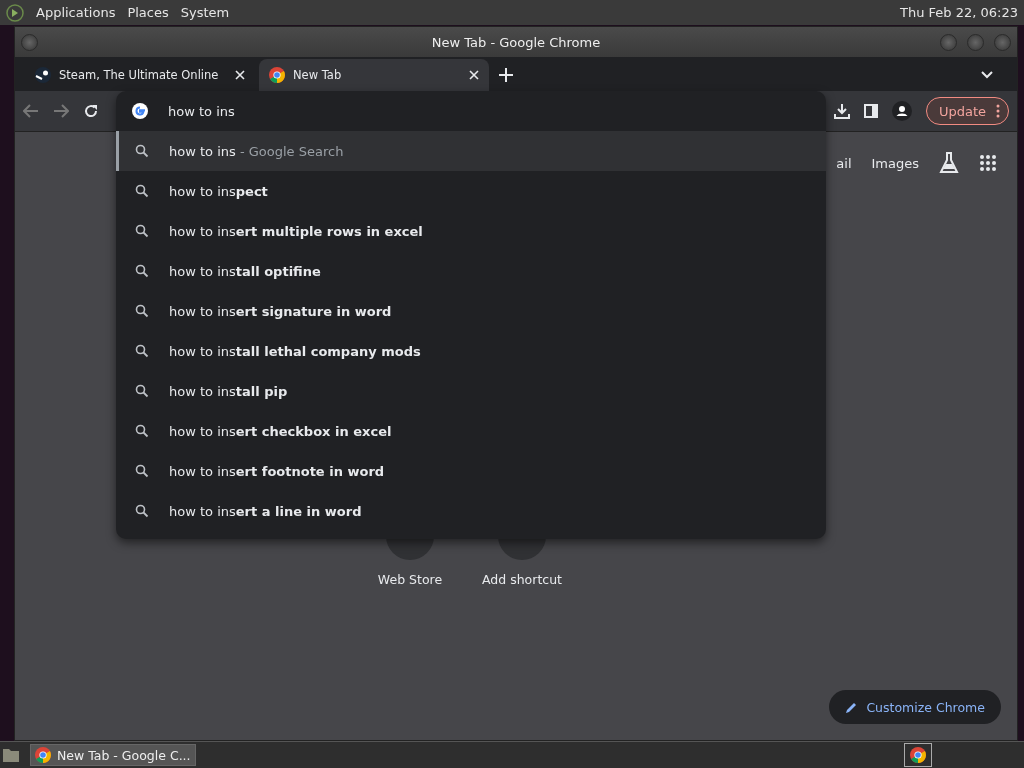  What do you see at coordinates (852, 707) in the screenshot?
I see `pencil-icon` at bounding box center [852, 707].